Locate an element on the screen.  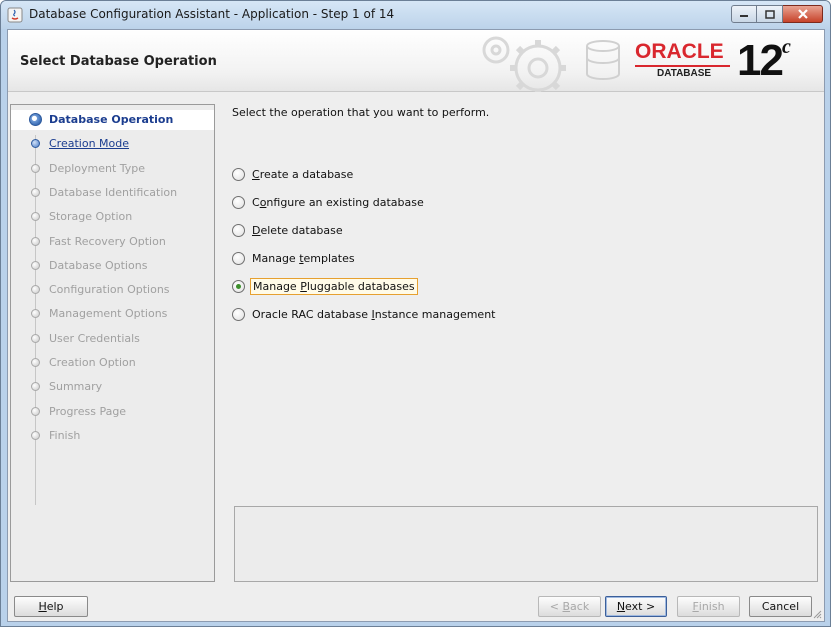
step-item: Progress Page is located at coordinates (112, 412).